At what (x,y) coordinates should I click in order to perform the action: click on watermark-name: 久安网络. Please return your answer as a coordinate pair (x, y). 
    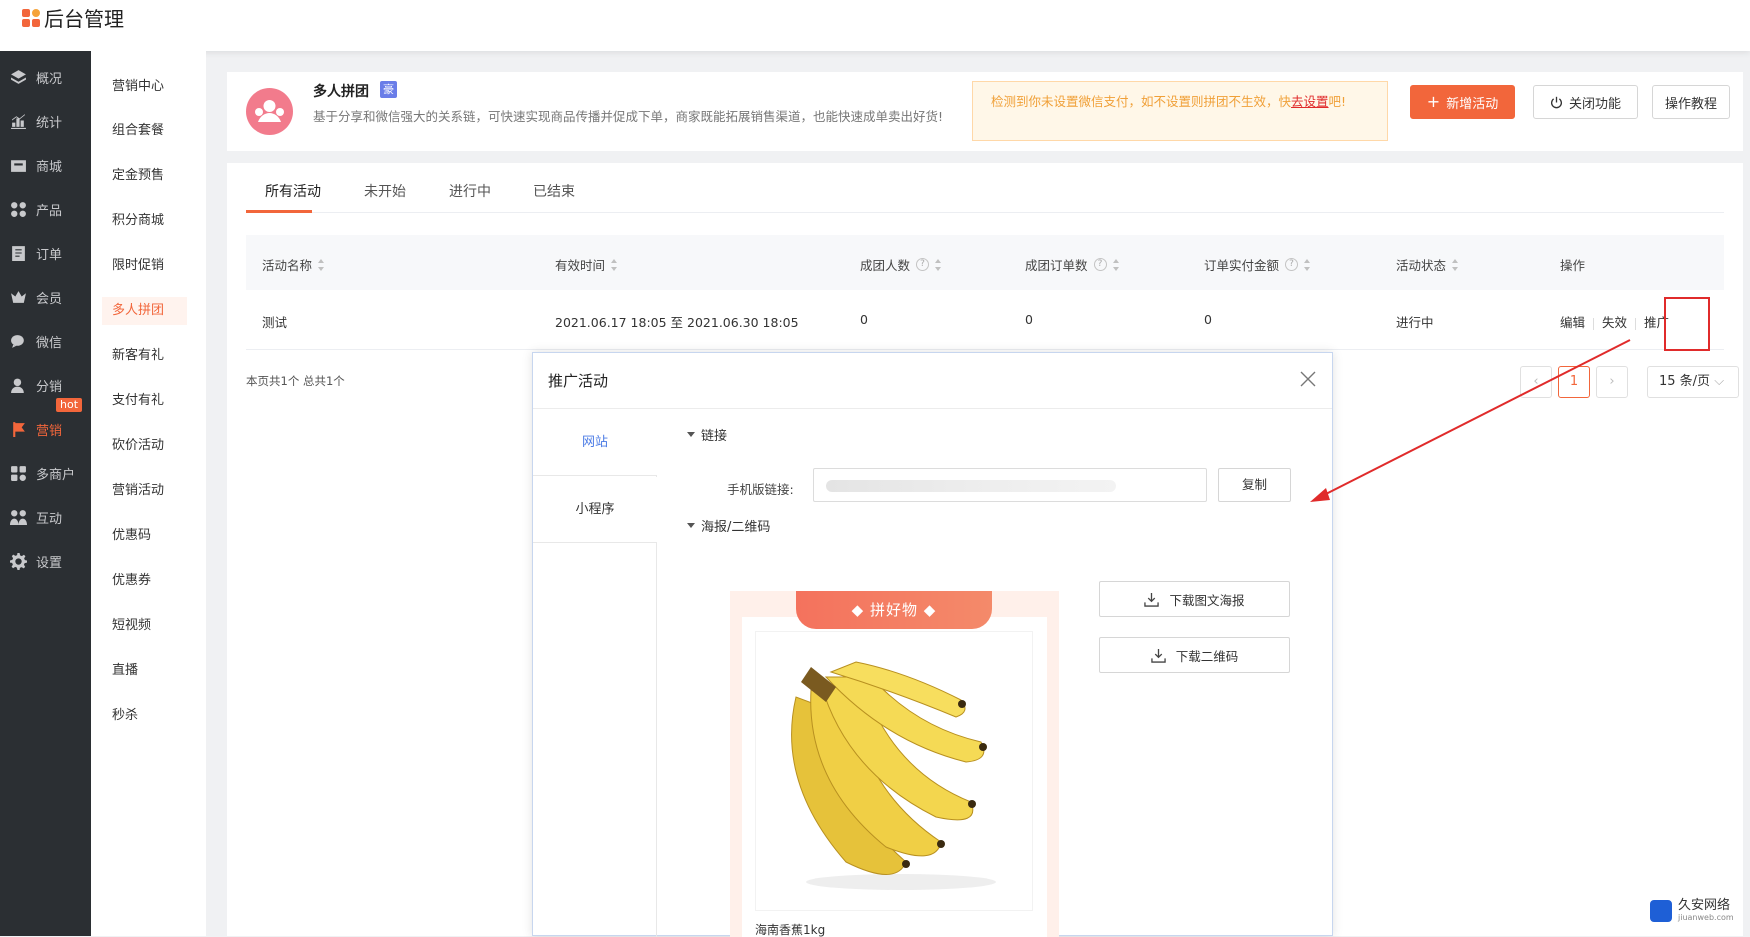
    Looking at the image, I should click on (1704, 905).